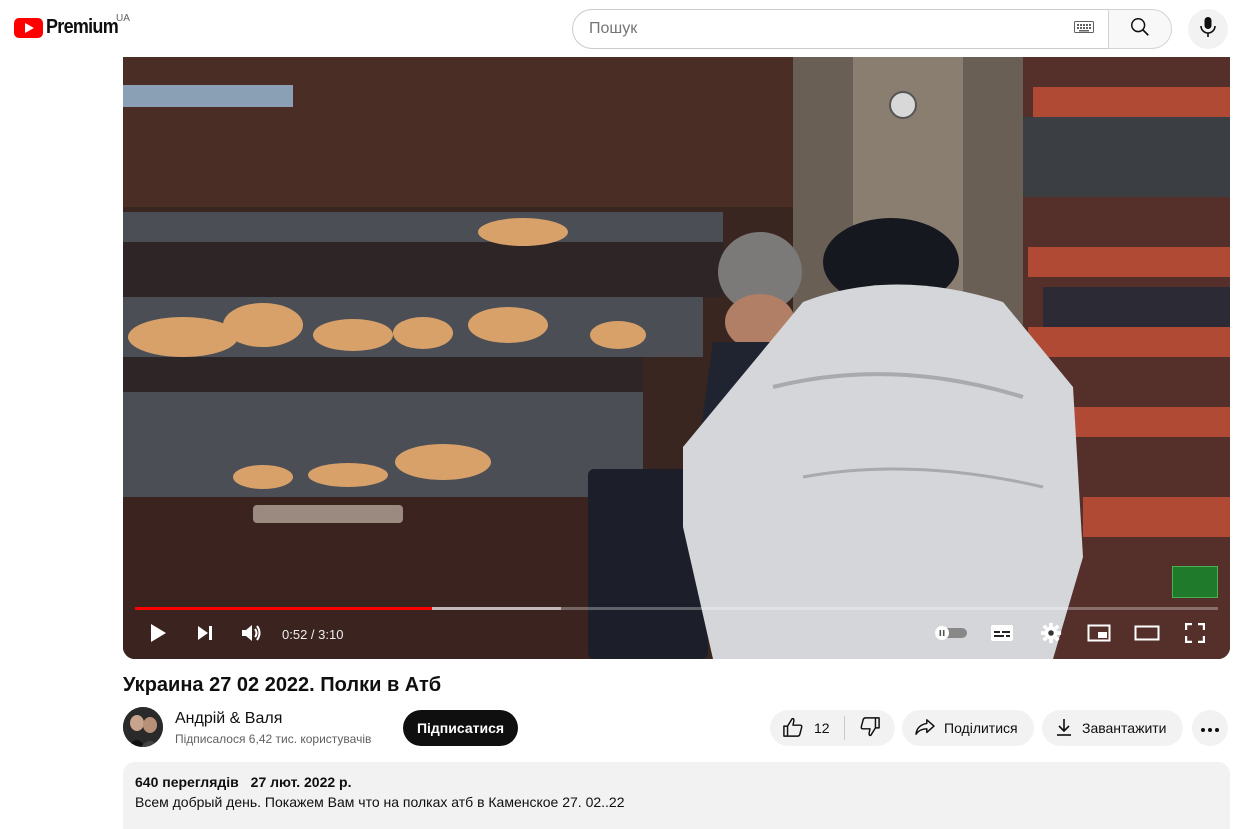  What do you see at coordinates (831, 29) in the screenshot?
I see `search-input` at bounding box center [831, 29].